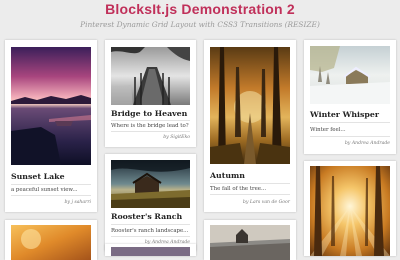  I want to click on orange-field-photo, so click(51, 242).